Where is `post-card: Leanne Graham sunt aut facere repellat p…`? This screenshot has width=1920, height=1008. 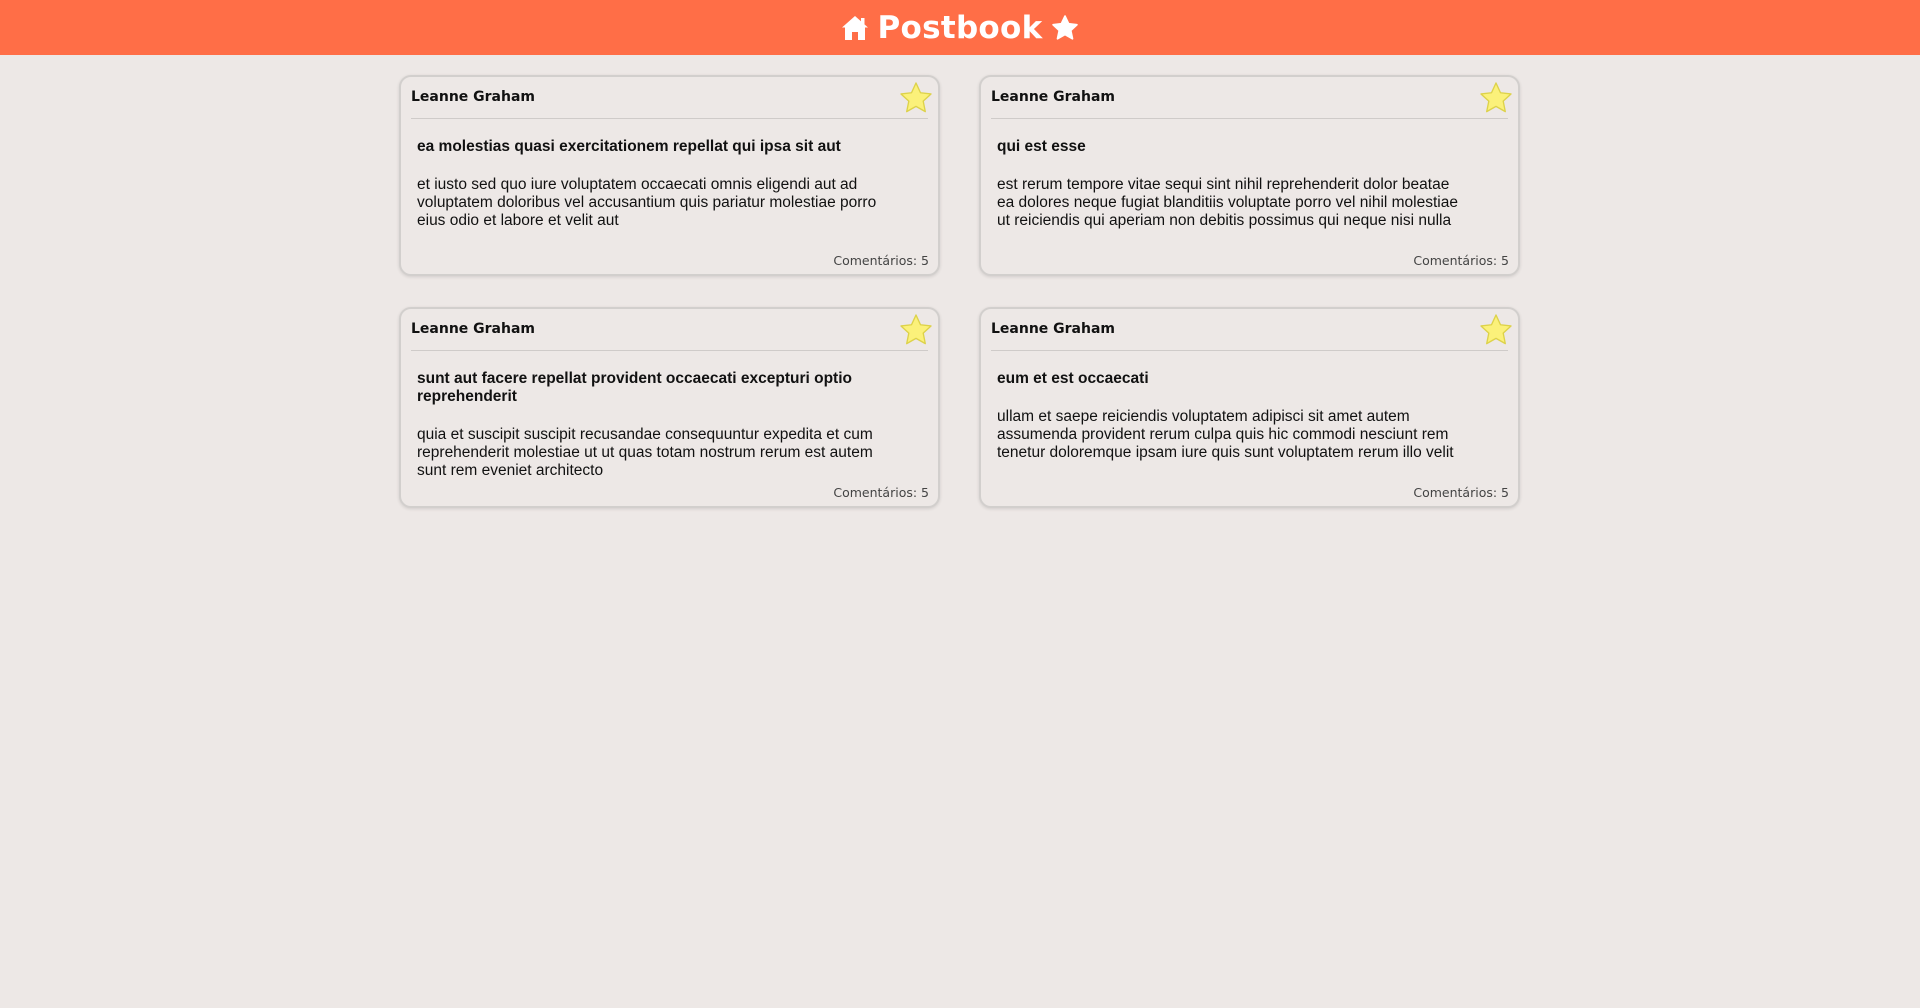
post-card: Leanne Graham sunt aut facere repellat p… is located at coordinates (669, 407).